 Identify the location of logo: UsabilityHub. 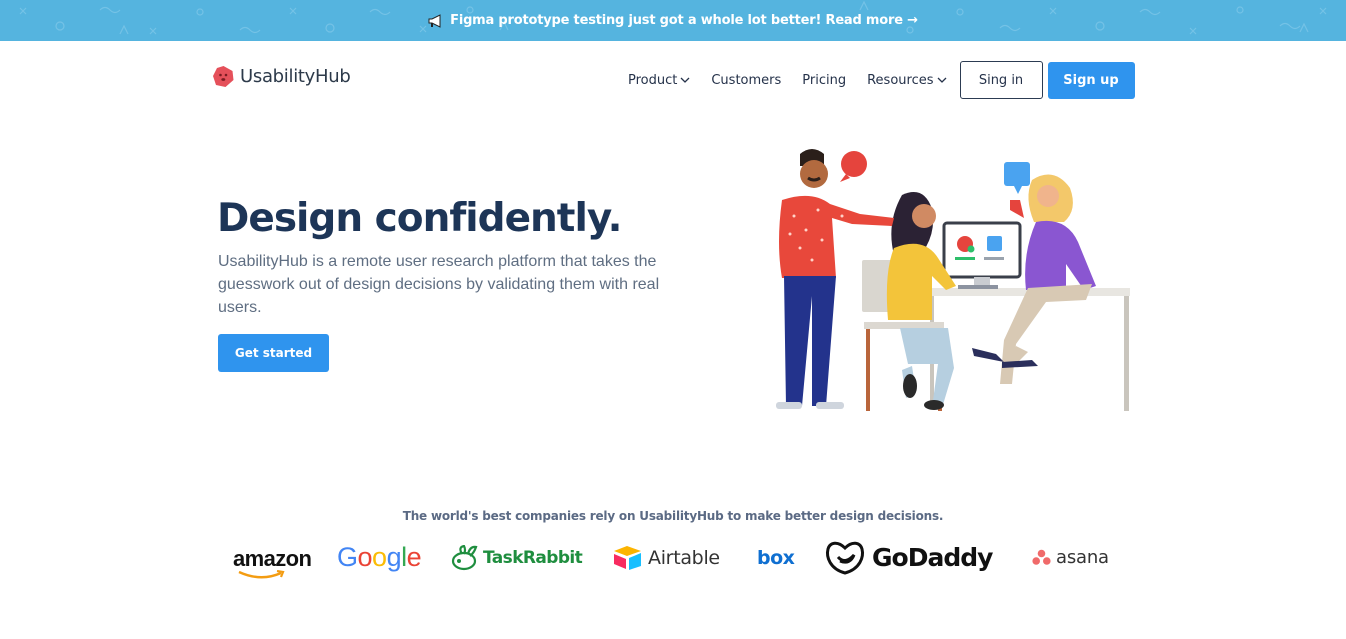
(281, 76).